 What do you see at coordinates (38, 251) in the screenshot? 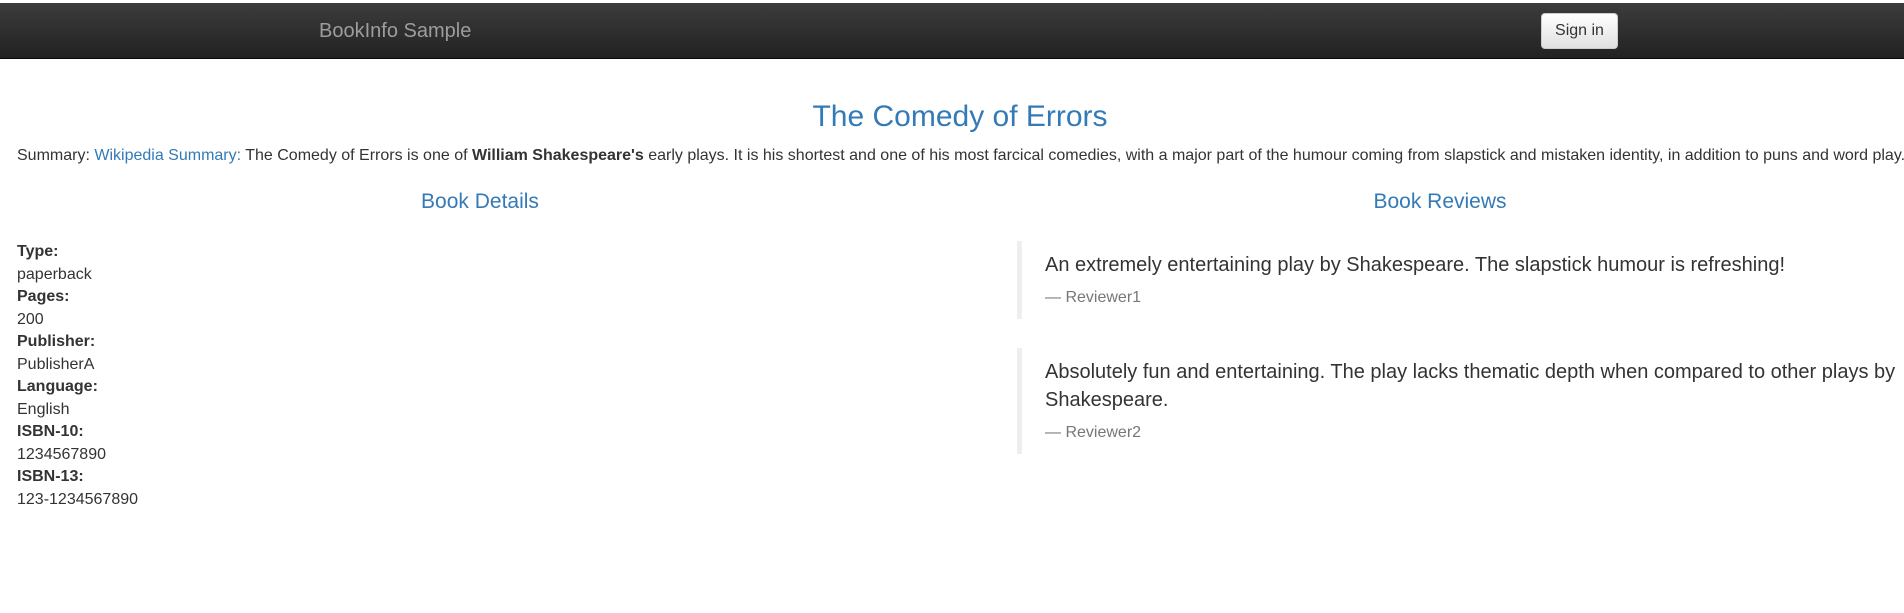
I see `detail-label-type: Type:` at bounding box center [38, 251].